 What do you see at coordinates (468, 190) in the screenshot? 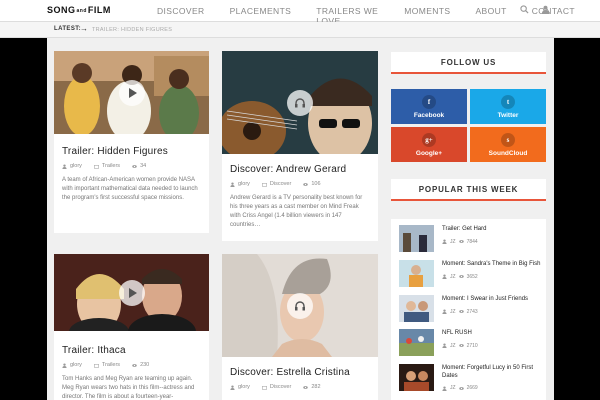
I see `popular-this-week-title: POPULAR THIS WEEK` at bounding box center [468, 190].